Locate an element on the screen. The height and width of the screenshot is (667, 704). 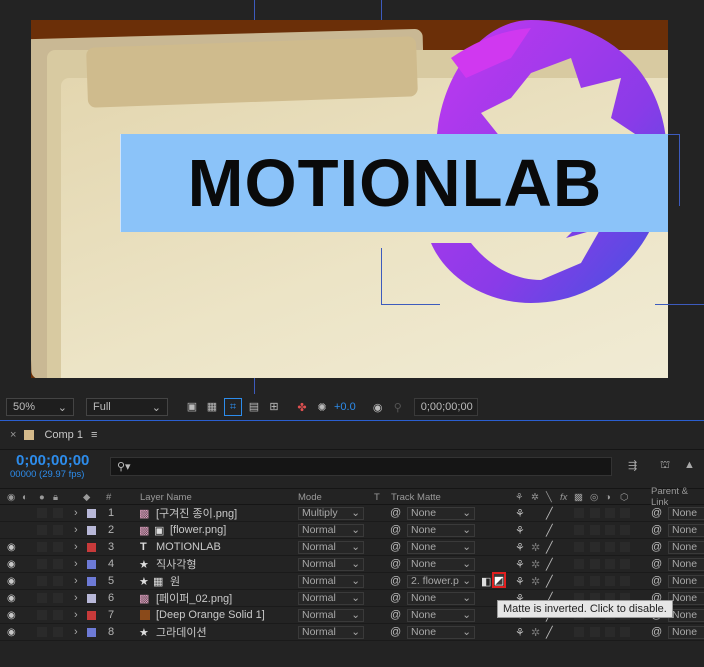
layer-row: › 2 ▩ ▣ [flower.png] Normal ⌄ @ None ⌄ ⚘ ╱ @ None is located at coordinates (352, 530).